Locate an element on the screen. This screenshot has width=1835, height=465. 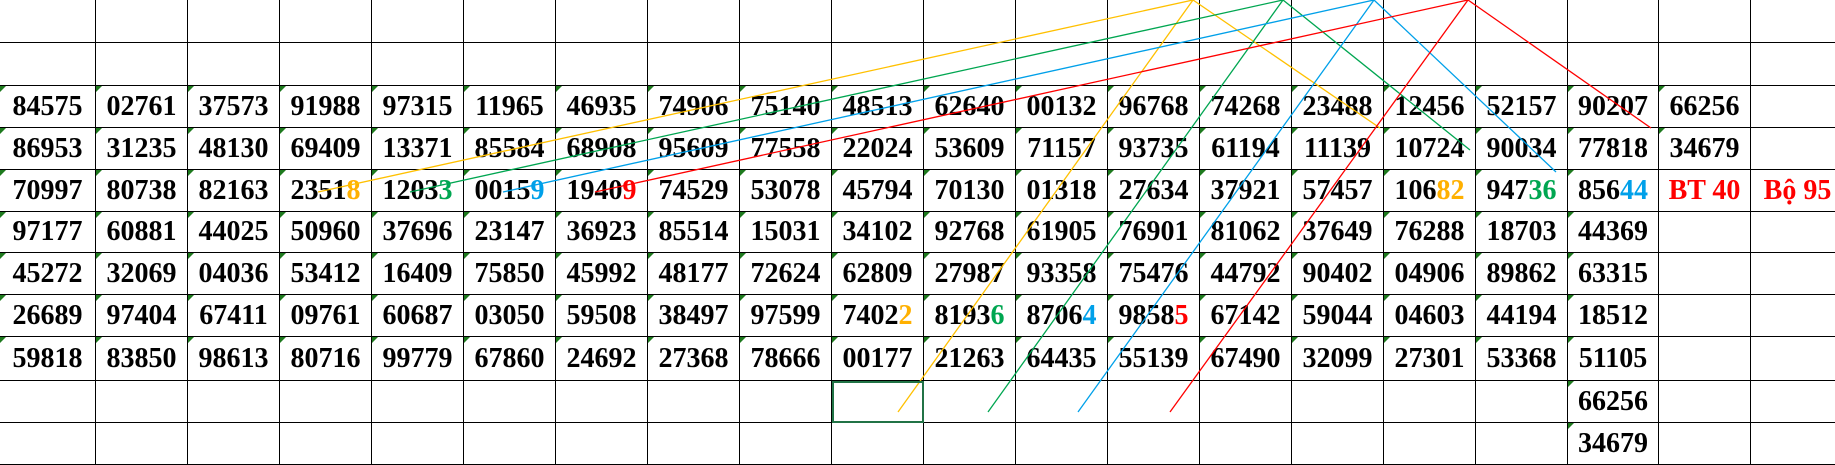
cell-r6-c7: 36923 is located at coordinates (602, 232).